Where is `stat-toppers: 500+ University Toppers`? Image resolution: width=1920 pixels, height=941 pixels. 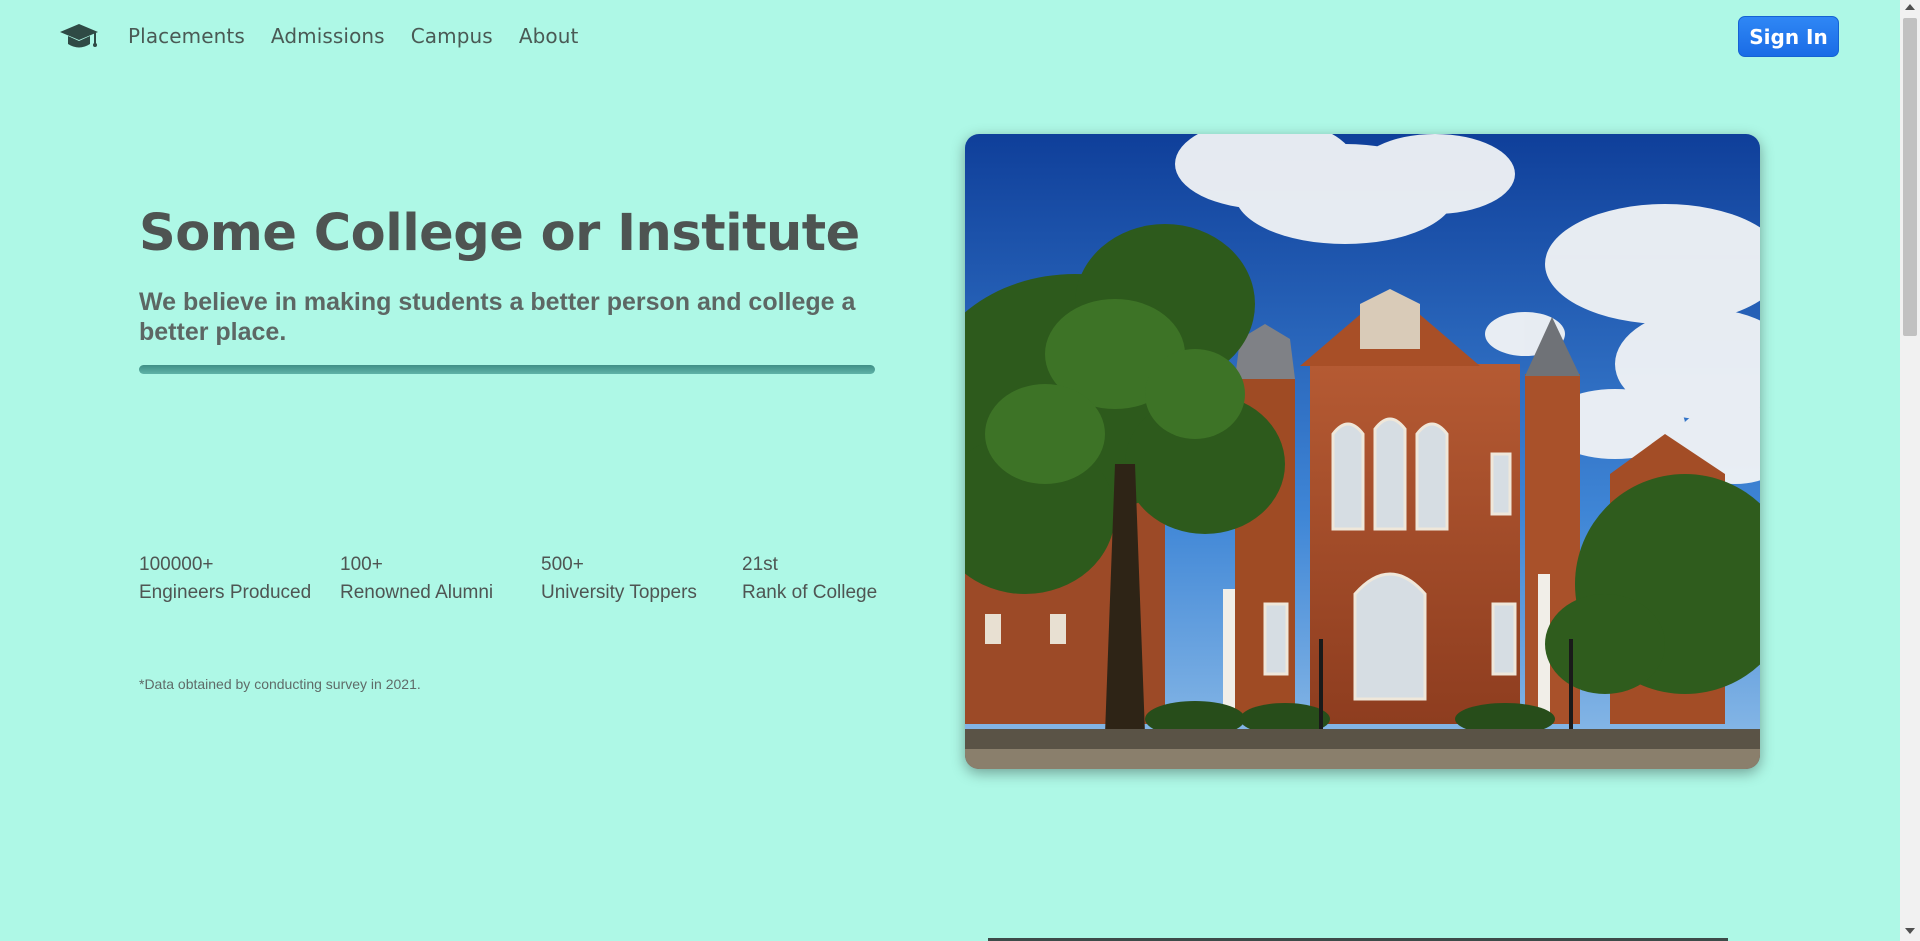
stat-toppers: 500+ University Toppers is located at coordinates (641, 580).